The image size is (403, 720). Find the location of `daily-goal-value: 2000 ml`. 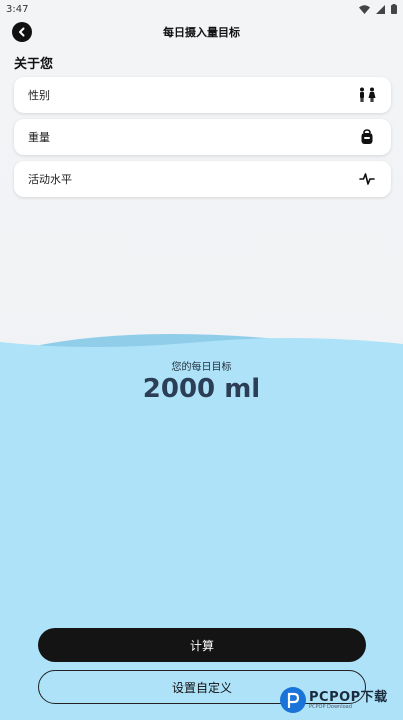

daily-goal-value: 2000 ml is located at coordinates (201, 389).